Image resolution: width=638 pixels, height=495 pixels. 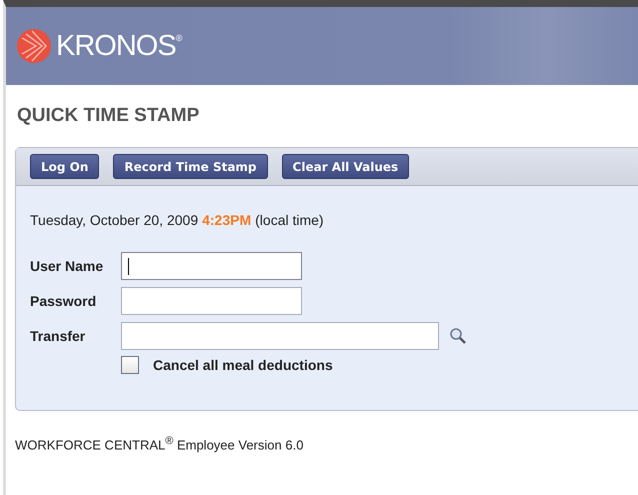 What do you see at coordinates (108, 116) in the screenshot?
I see `page-title: QUICK TIME STAMP` at bounding box center [108, 116].